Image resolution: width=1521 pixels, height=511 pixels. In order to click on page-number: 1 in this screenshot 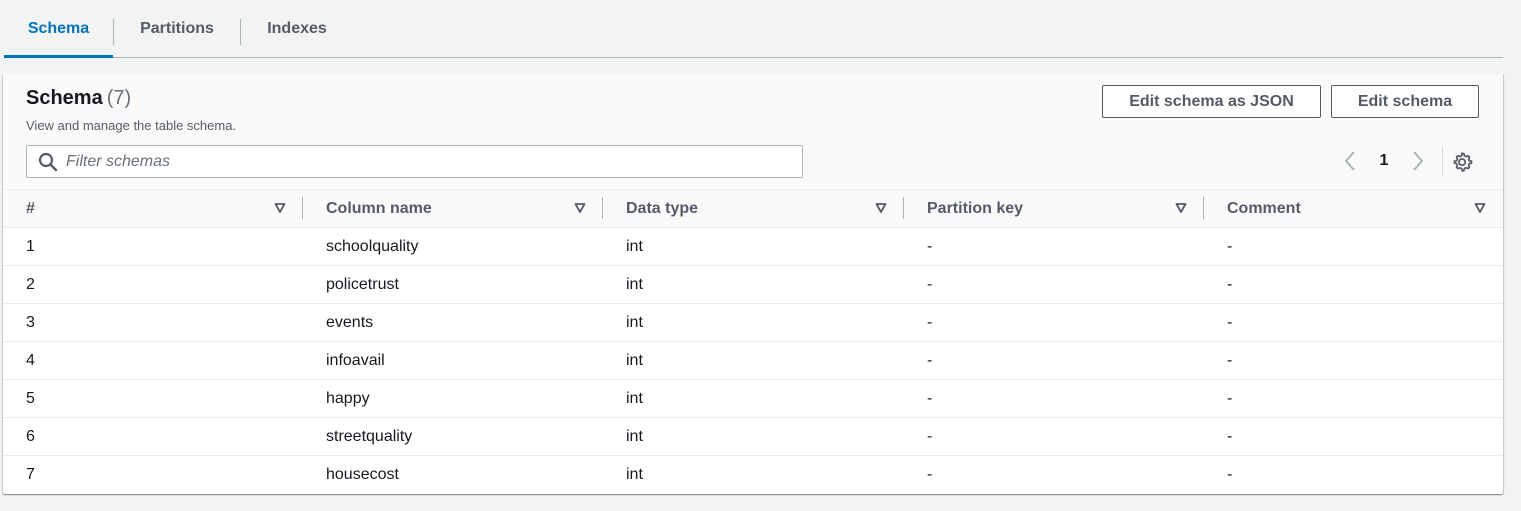, I will do `click(1384, 161)`.